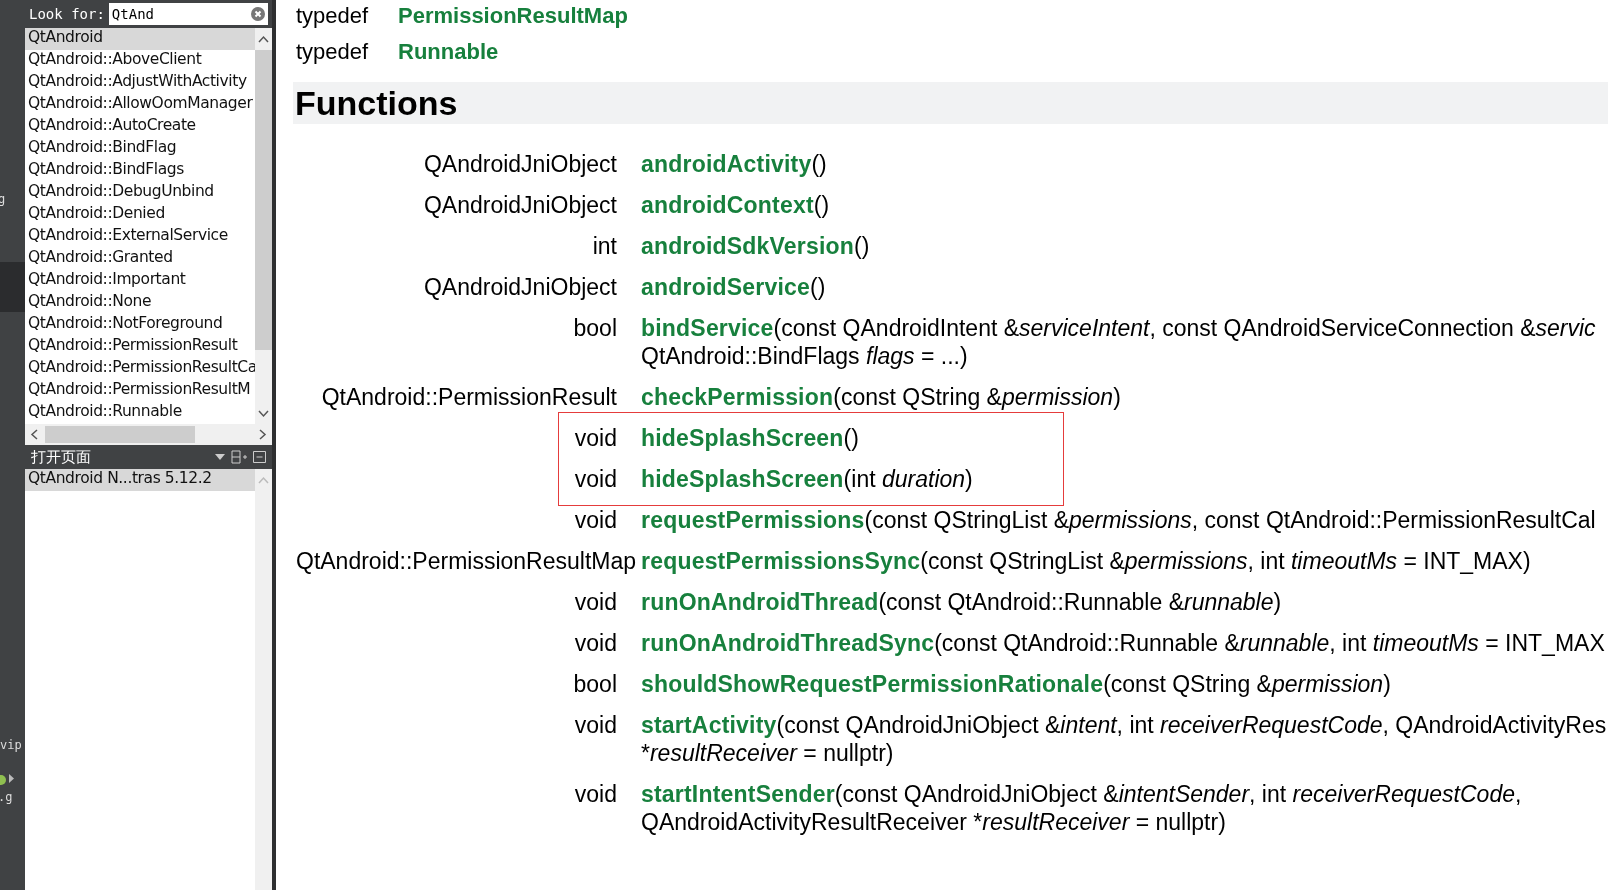  I want to click on function-signature: runOnAndroidThreadSync(const QtAndroid::Runnable &runnable, int timeoutMs = INT_MAX, so click(1123, 643).